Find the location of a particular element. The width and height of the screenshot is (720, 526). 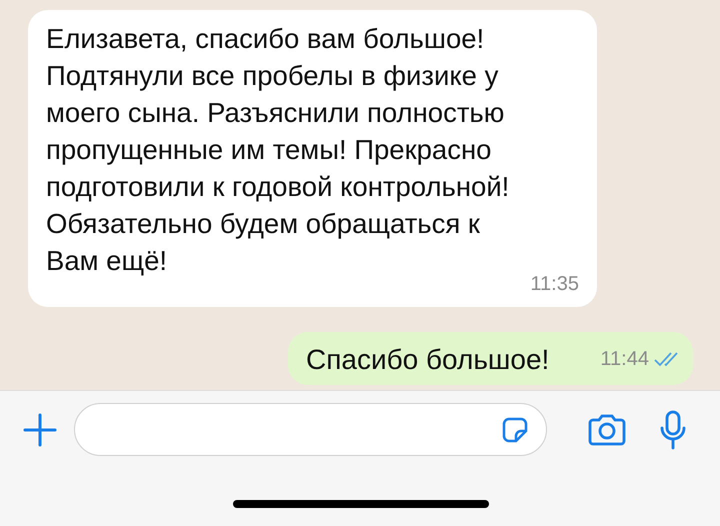

message-time: 11:35 is located at coordinates (554, 284).